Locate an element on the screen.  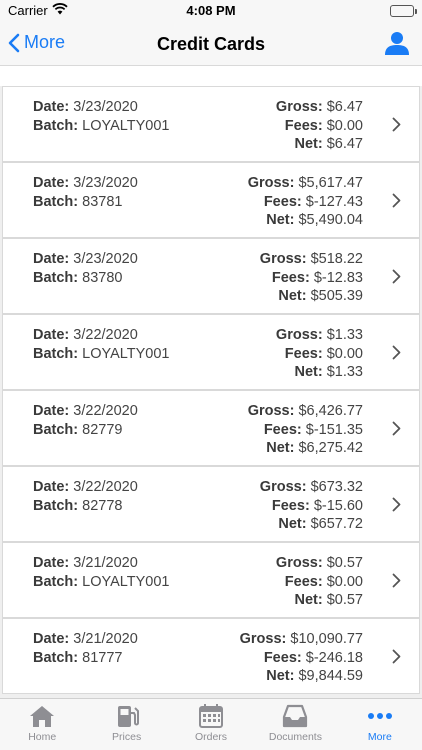
tab-orders: Orders is located at coordinates (211, 724).